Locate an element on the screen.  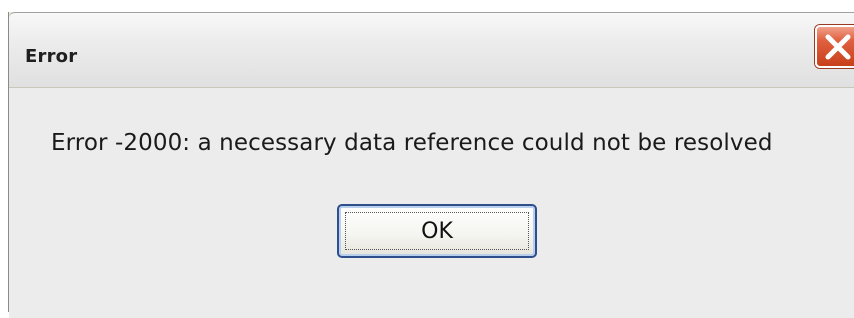
close-button is located at coordinates (834, 46).